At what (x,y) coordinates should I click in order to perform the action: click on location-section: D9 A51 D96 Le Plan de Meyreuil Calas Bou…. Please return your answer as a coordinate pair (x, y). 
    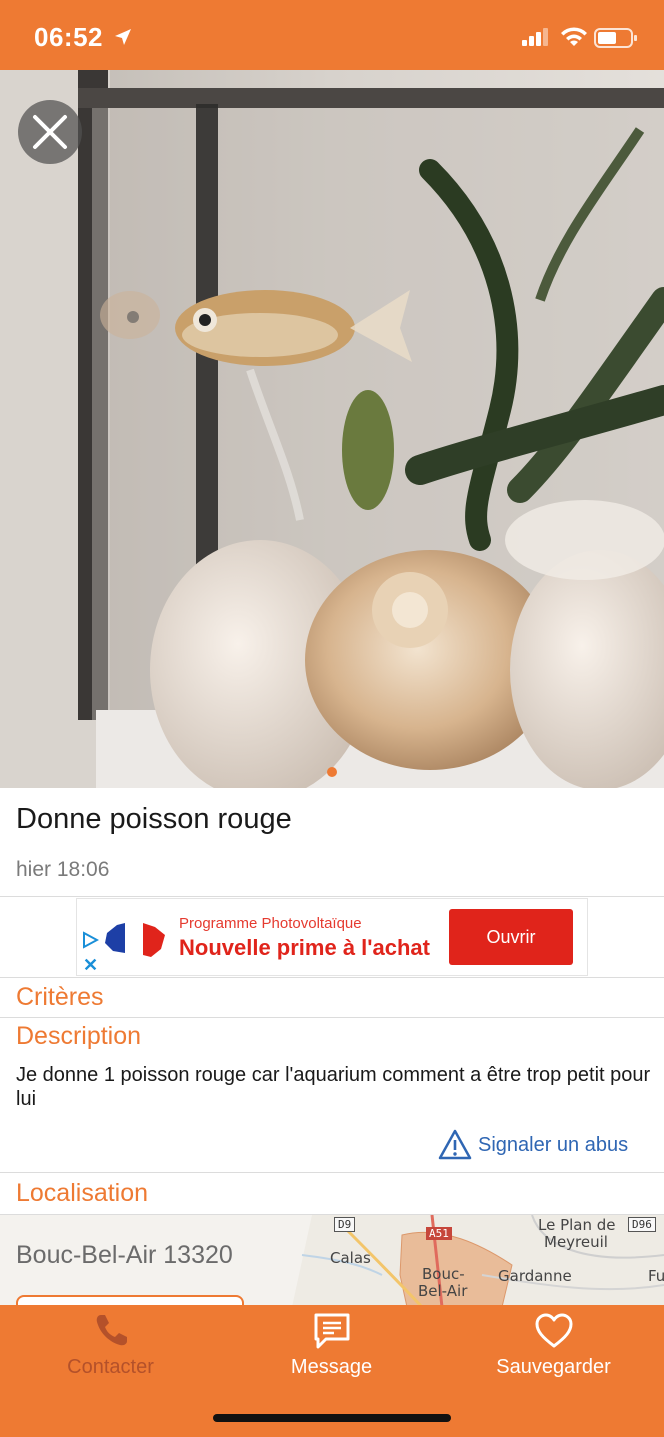
    Looking at the image, I should click on (332, 1261).